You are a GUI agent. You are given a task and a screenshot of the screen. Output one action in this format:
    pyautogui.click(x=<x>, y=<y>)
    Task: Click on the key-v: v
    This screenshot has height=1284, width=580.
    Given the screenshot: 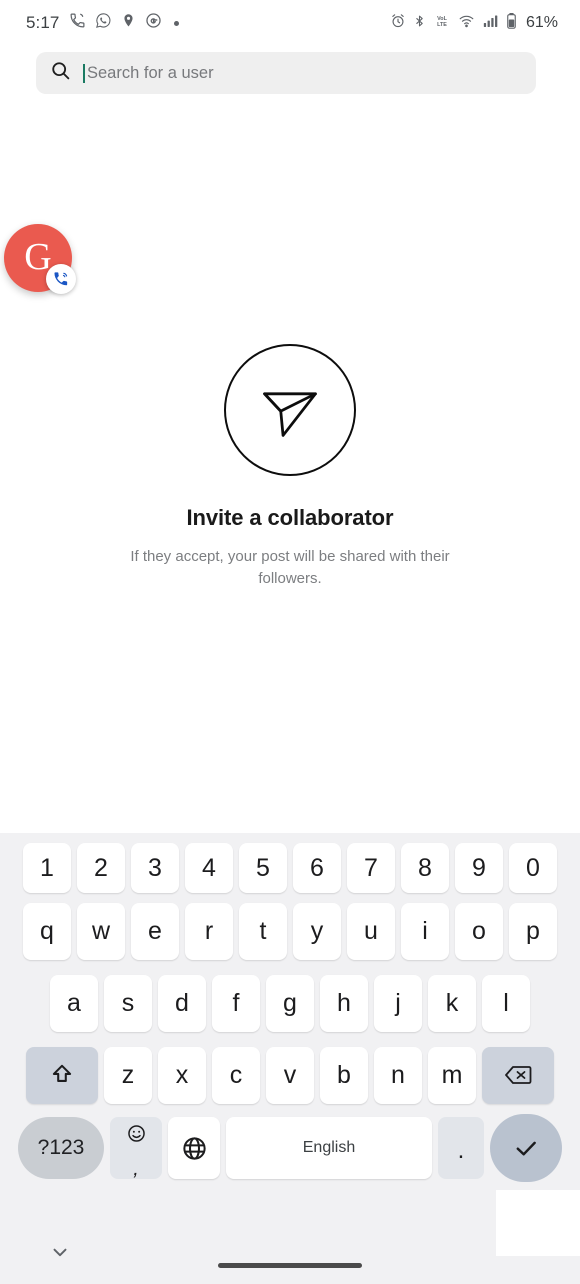 What is the action you would take?
    pyautogui.click(x=290, y=1075)
    